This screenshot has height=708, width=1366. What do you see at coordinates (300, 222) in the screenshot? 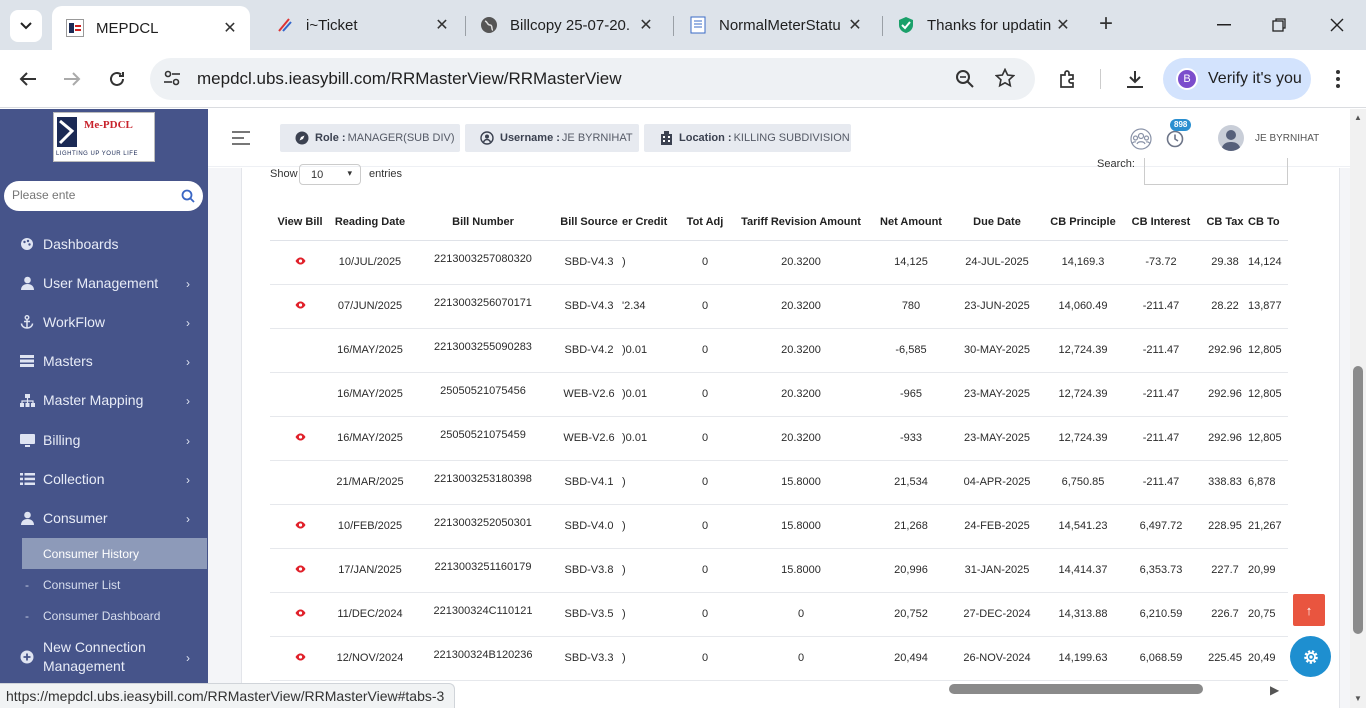
I see `column-header: View Bill` at bounding box center [300, 222].